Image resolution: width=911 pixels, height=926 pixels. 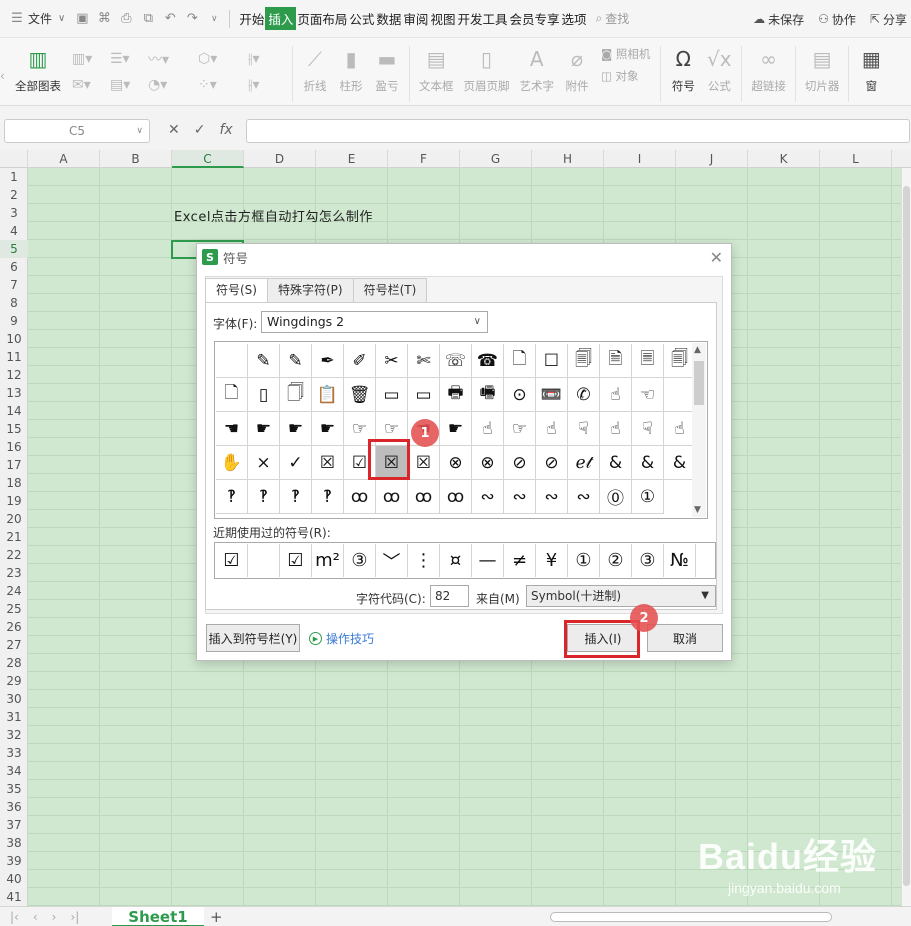 What do you see at coordinates (280, 159) in the screenshot?
I see `column-header-d: D` at bounding box center [280, 159].